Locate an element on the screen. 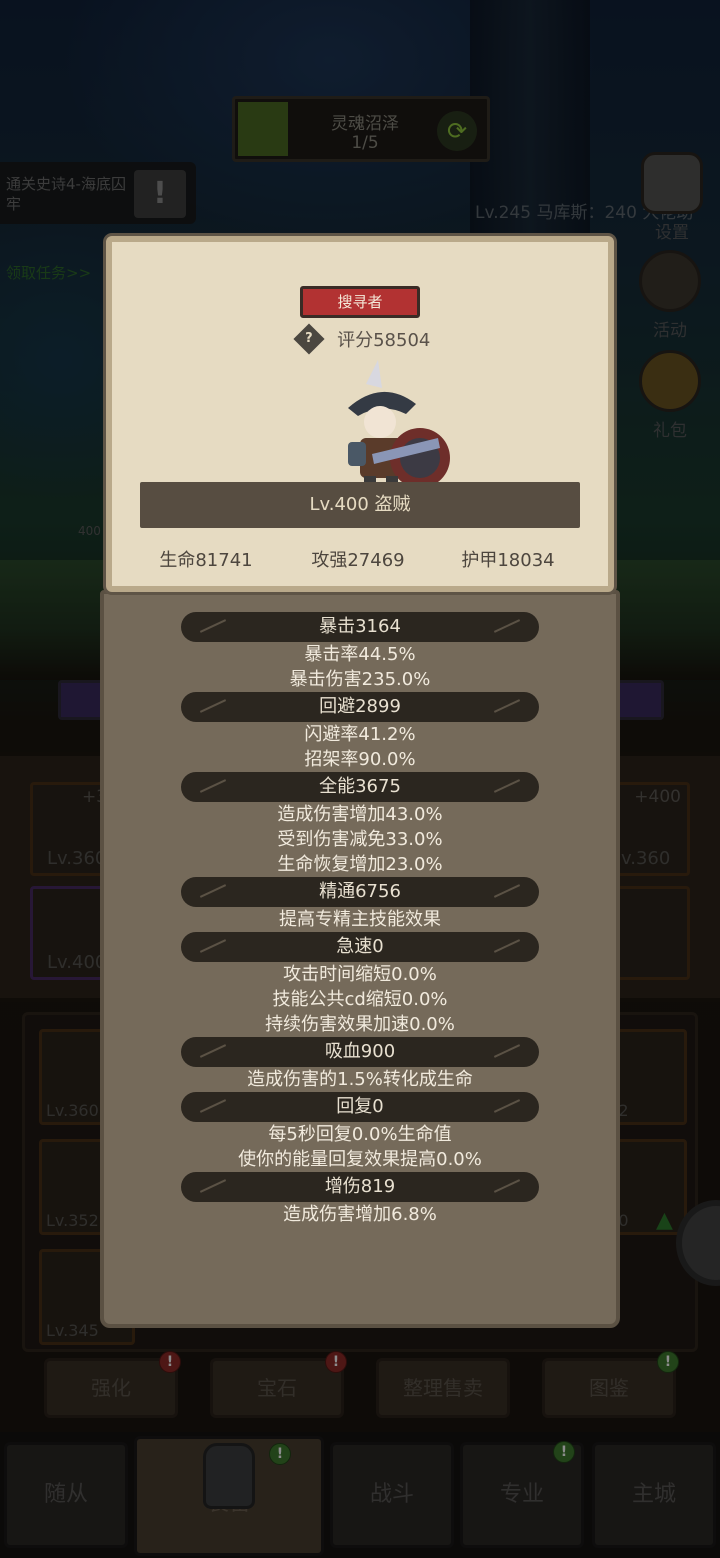 This screenshot has width=720, height=1558. attribute-detail: 招架率90.0% is located at coordinates (360, 759).